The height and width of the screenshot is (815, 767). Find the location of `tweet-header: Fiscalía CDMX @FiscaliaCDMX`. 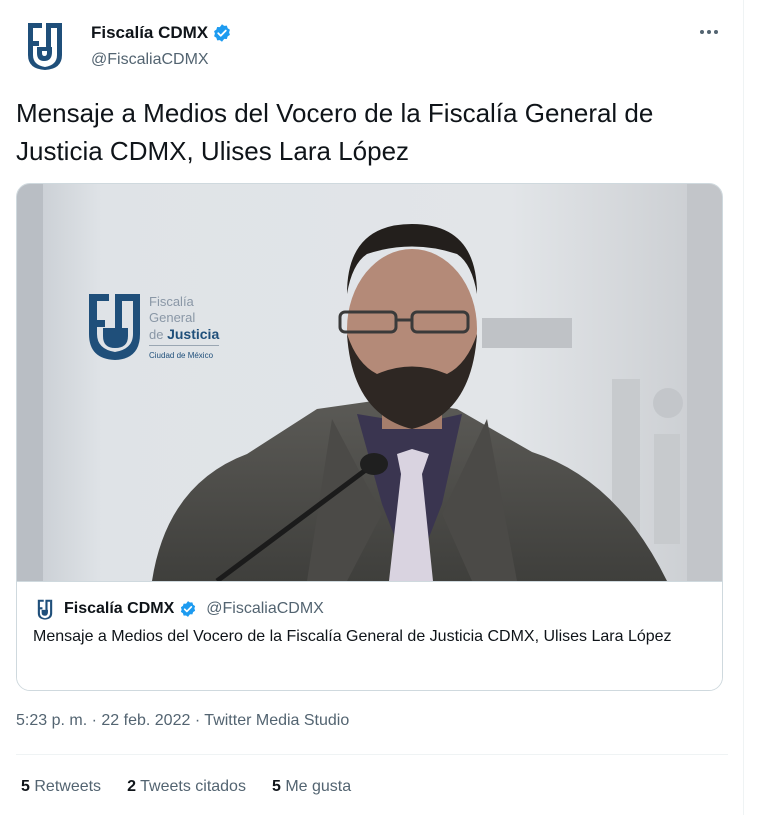

tweet-header: Fiscalía CDMX @FiscaliaCDMX is located at coordinates (372, 47).